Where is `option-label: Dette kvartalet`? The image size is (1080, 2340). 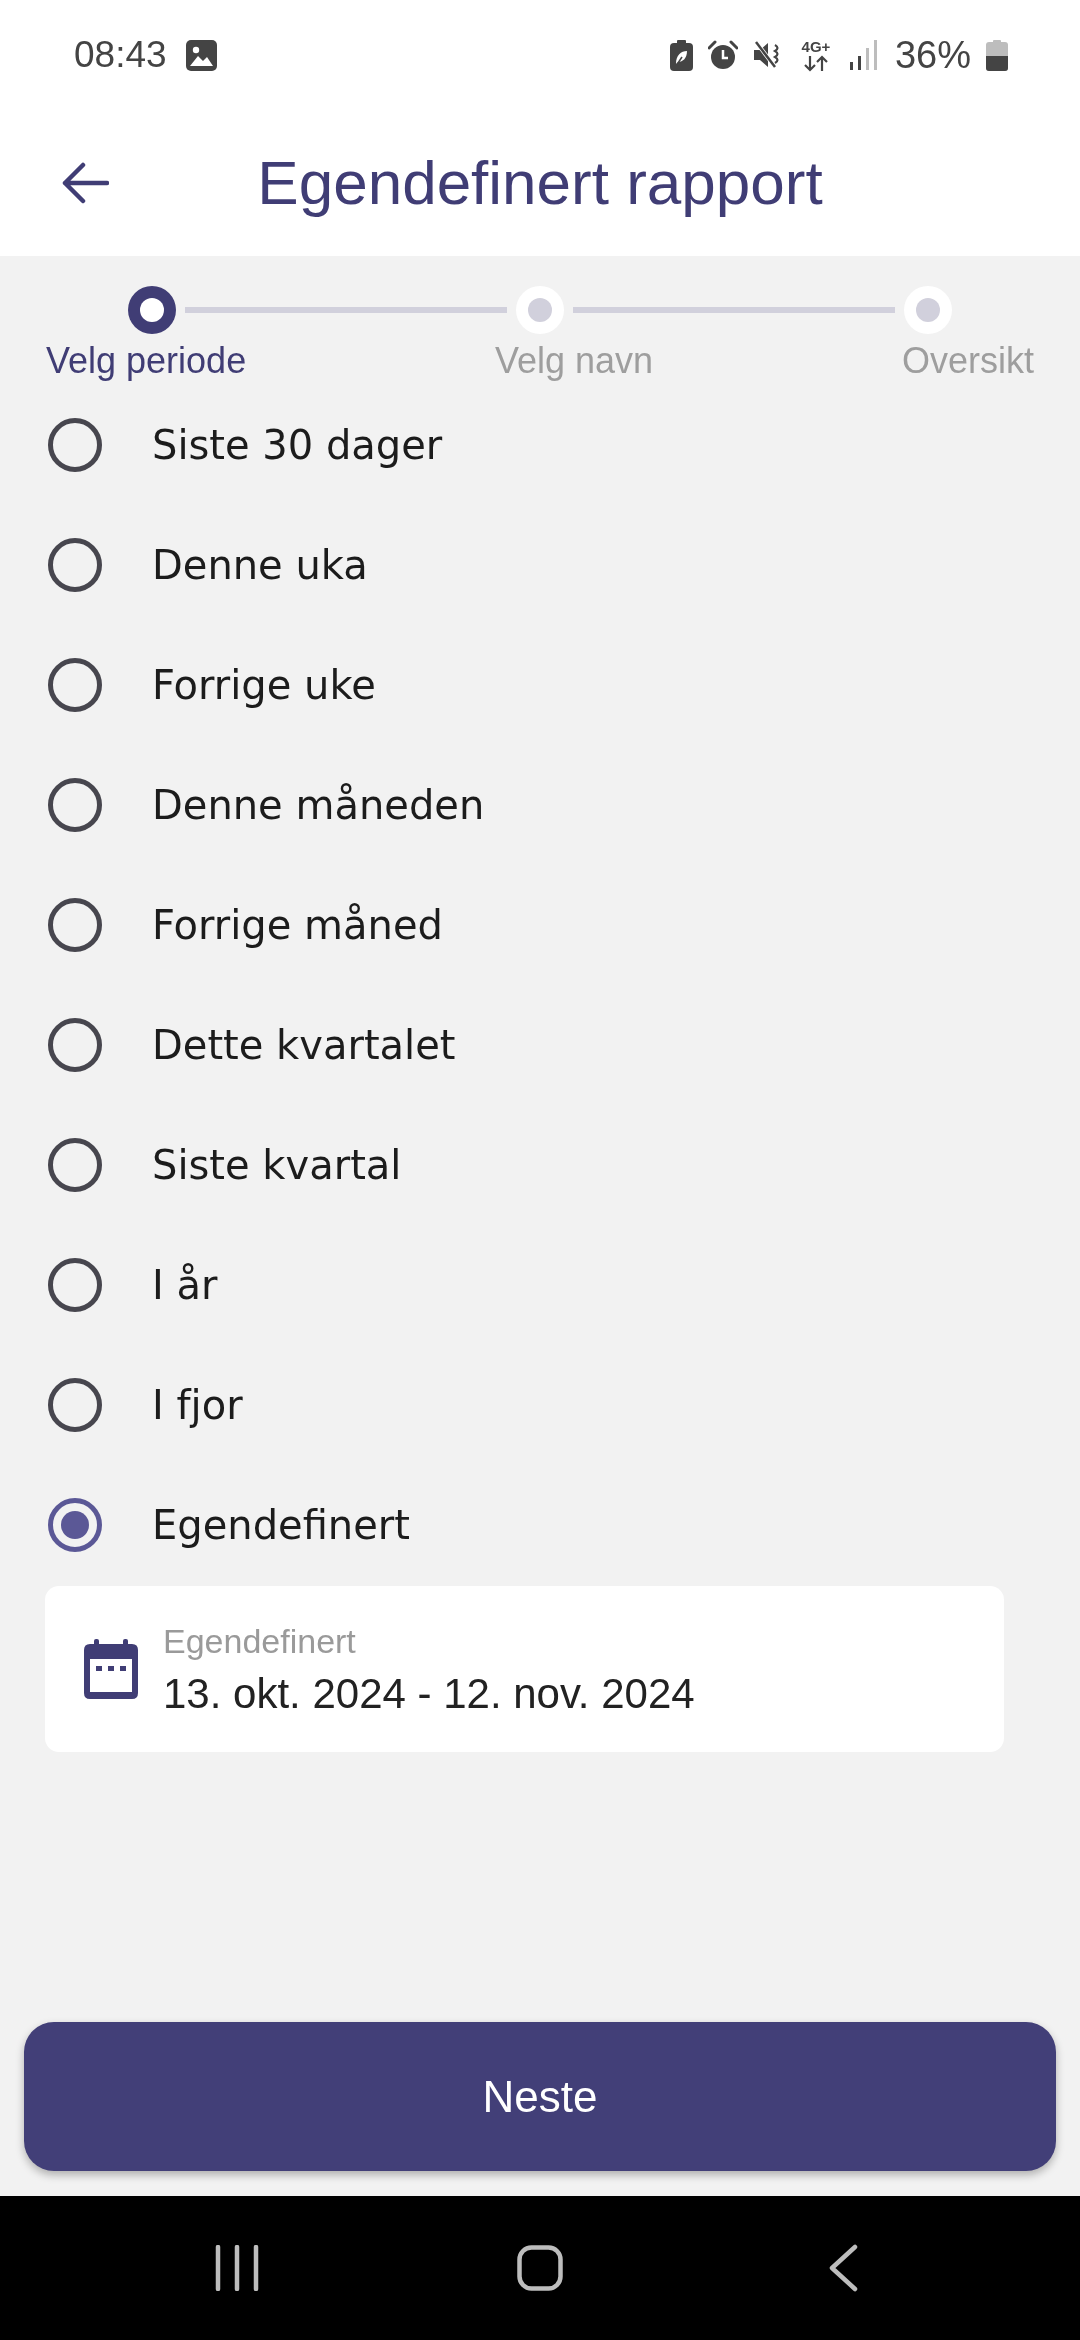
option-label: Dette kvartalet is located at coordinates (304, 1045).